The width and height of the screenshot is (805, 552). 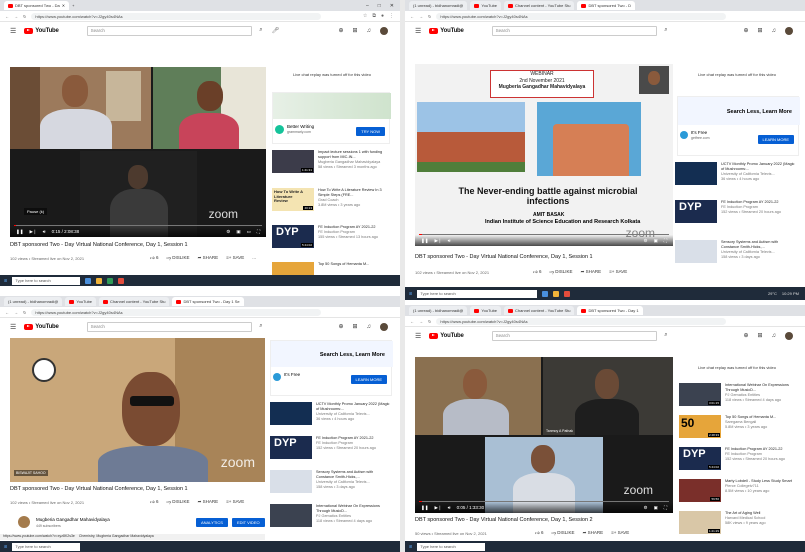 I want to click on extension-icon: ⧉, so click(x=374, y=16).